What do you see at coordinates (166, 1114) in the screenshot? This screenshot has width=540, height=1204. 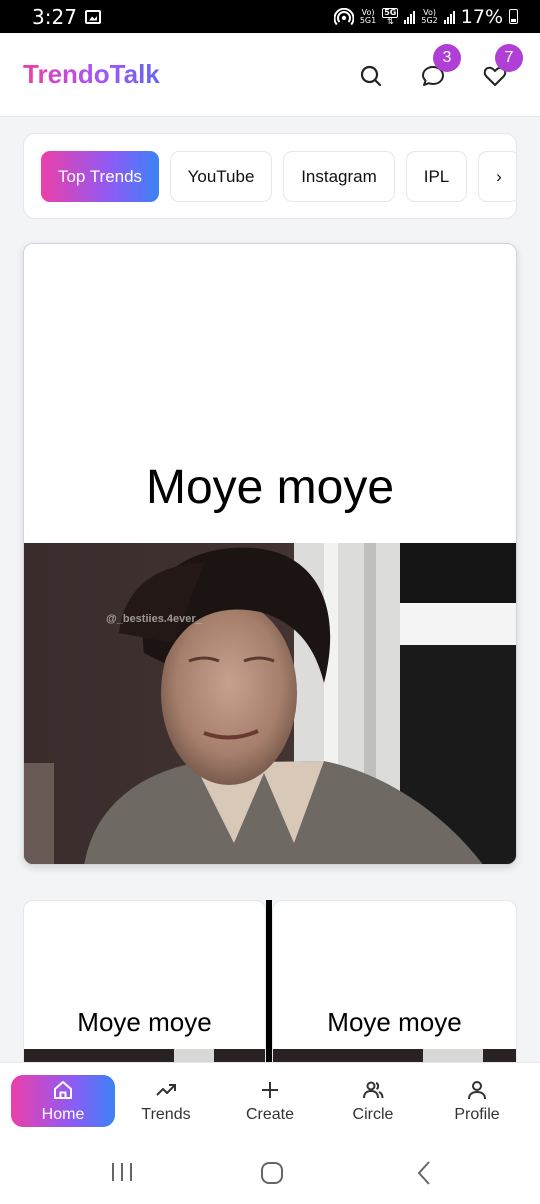 I see `nav-trends-label: Trends` at bounding box center [166, 1114].